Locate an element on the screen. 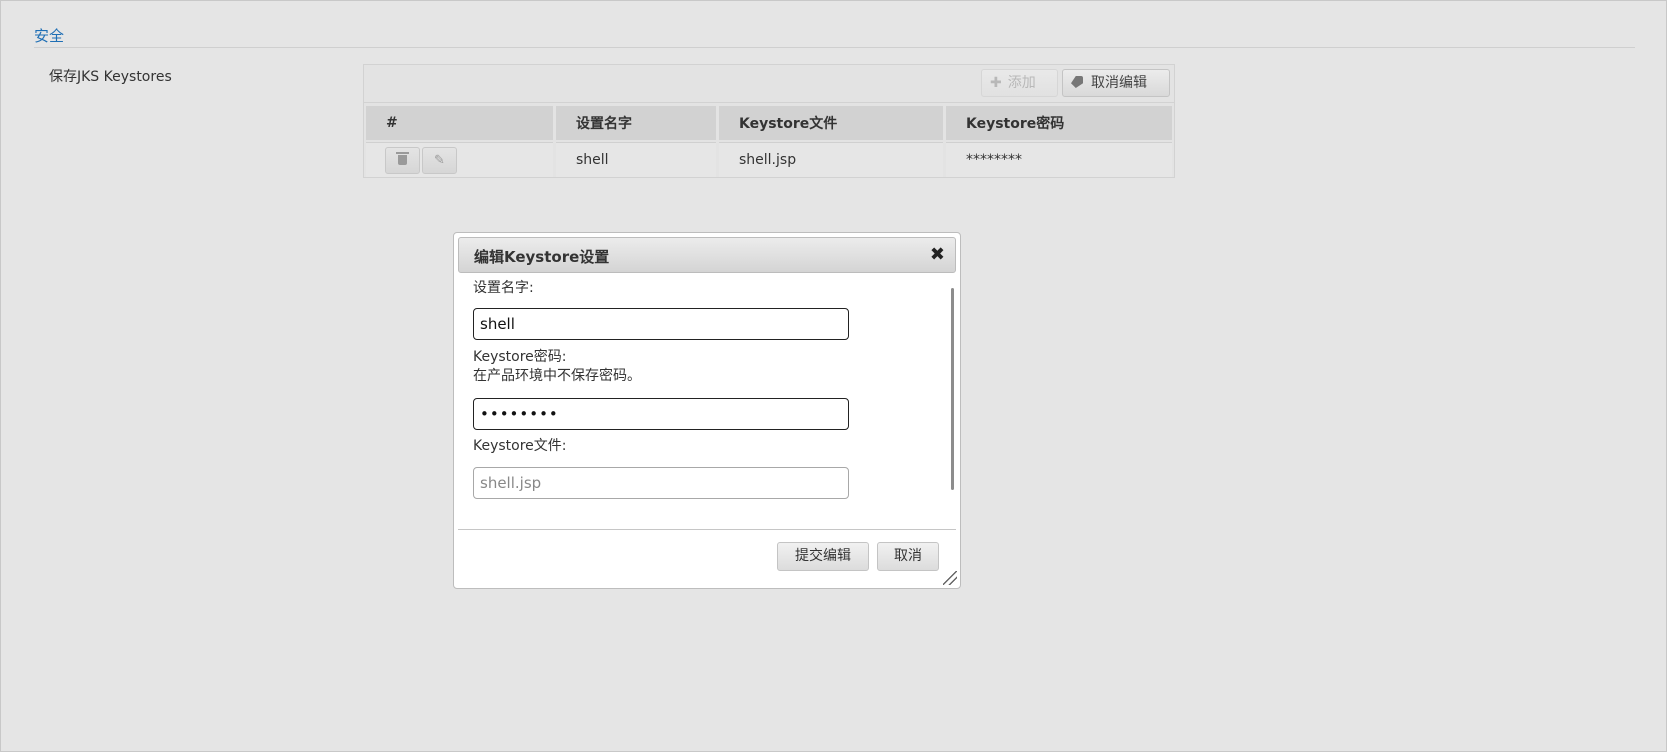 This screenshot has height=752, width=1667. cell-file: shell.jsp is located at coordinates (831, 159).